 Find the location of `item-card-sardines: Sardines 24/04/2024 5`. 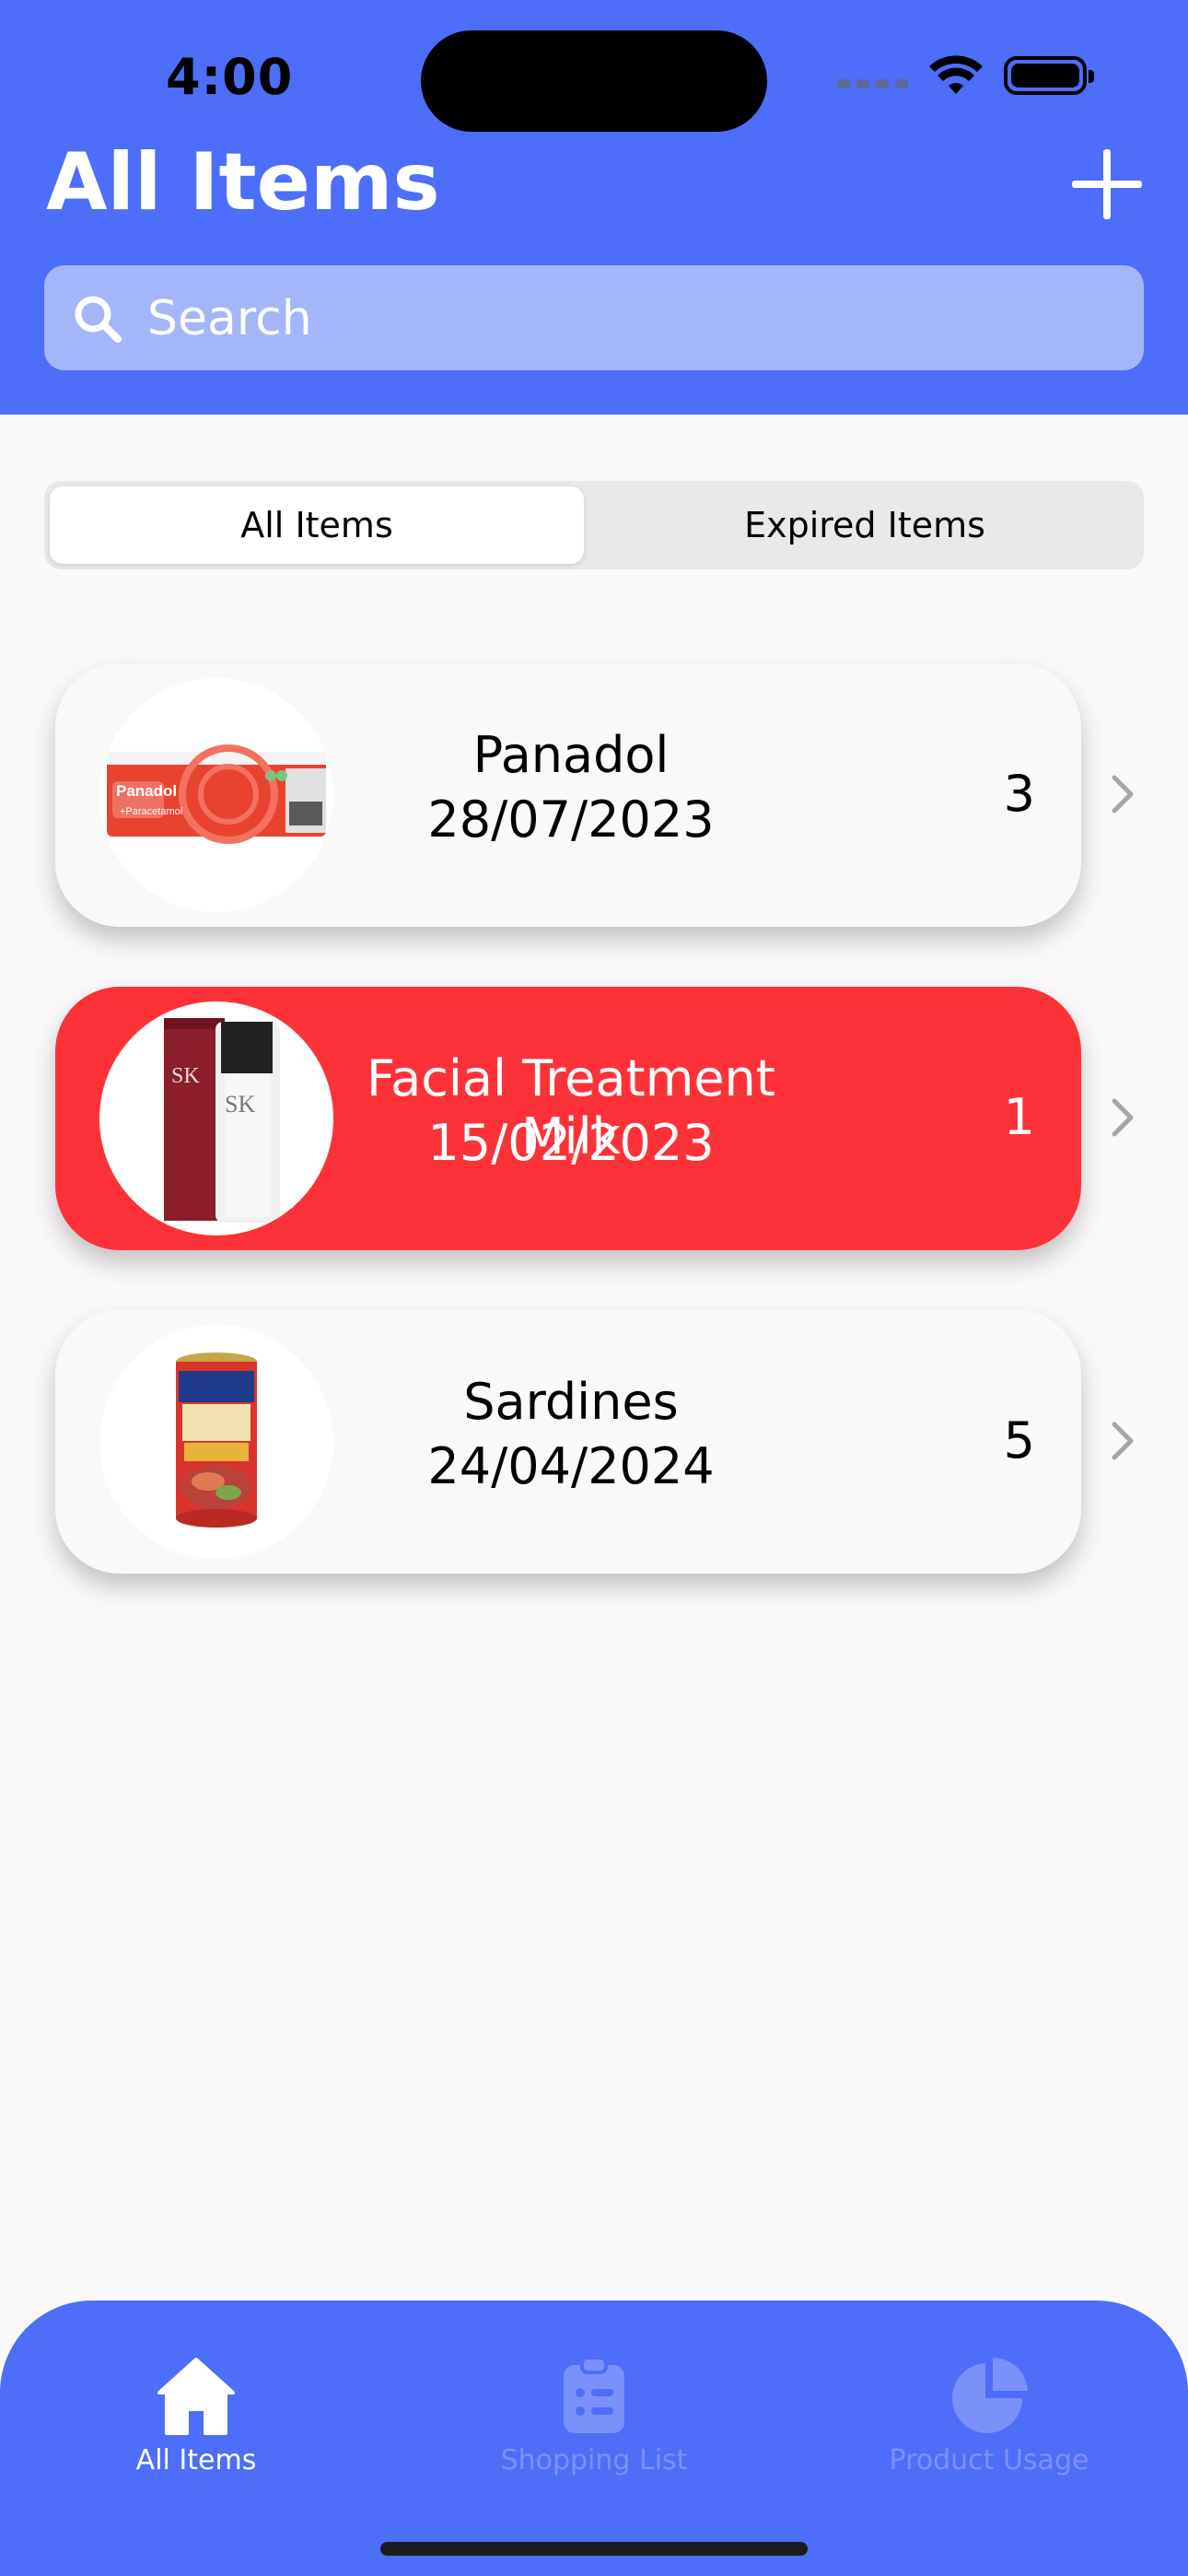

item-card-sardines: Sardines 24/04/2024 5 is located at coordinates (568, 1442).